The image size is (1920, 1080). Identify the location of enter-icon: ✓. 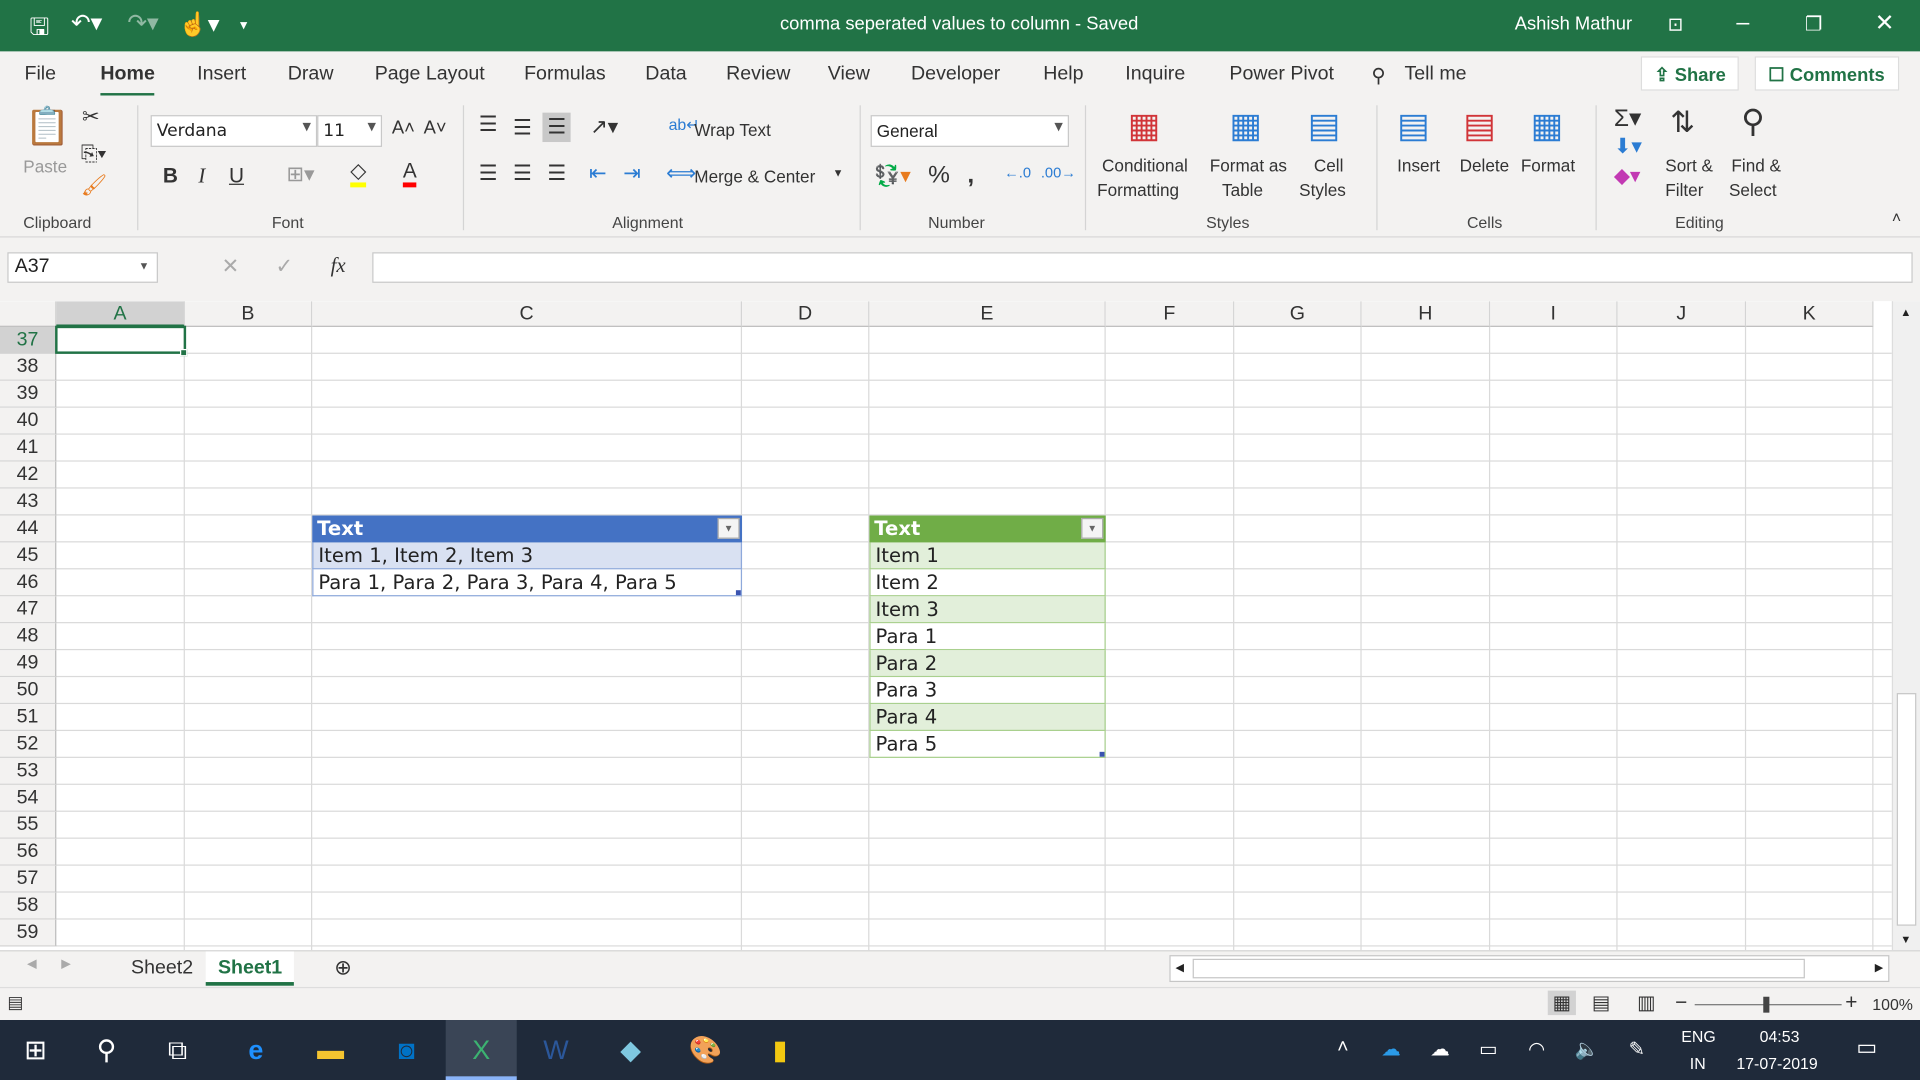
(284, 267).